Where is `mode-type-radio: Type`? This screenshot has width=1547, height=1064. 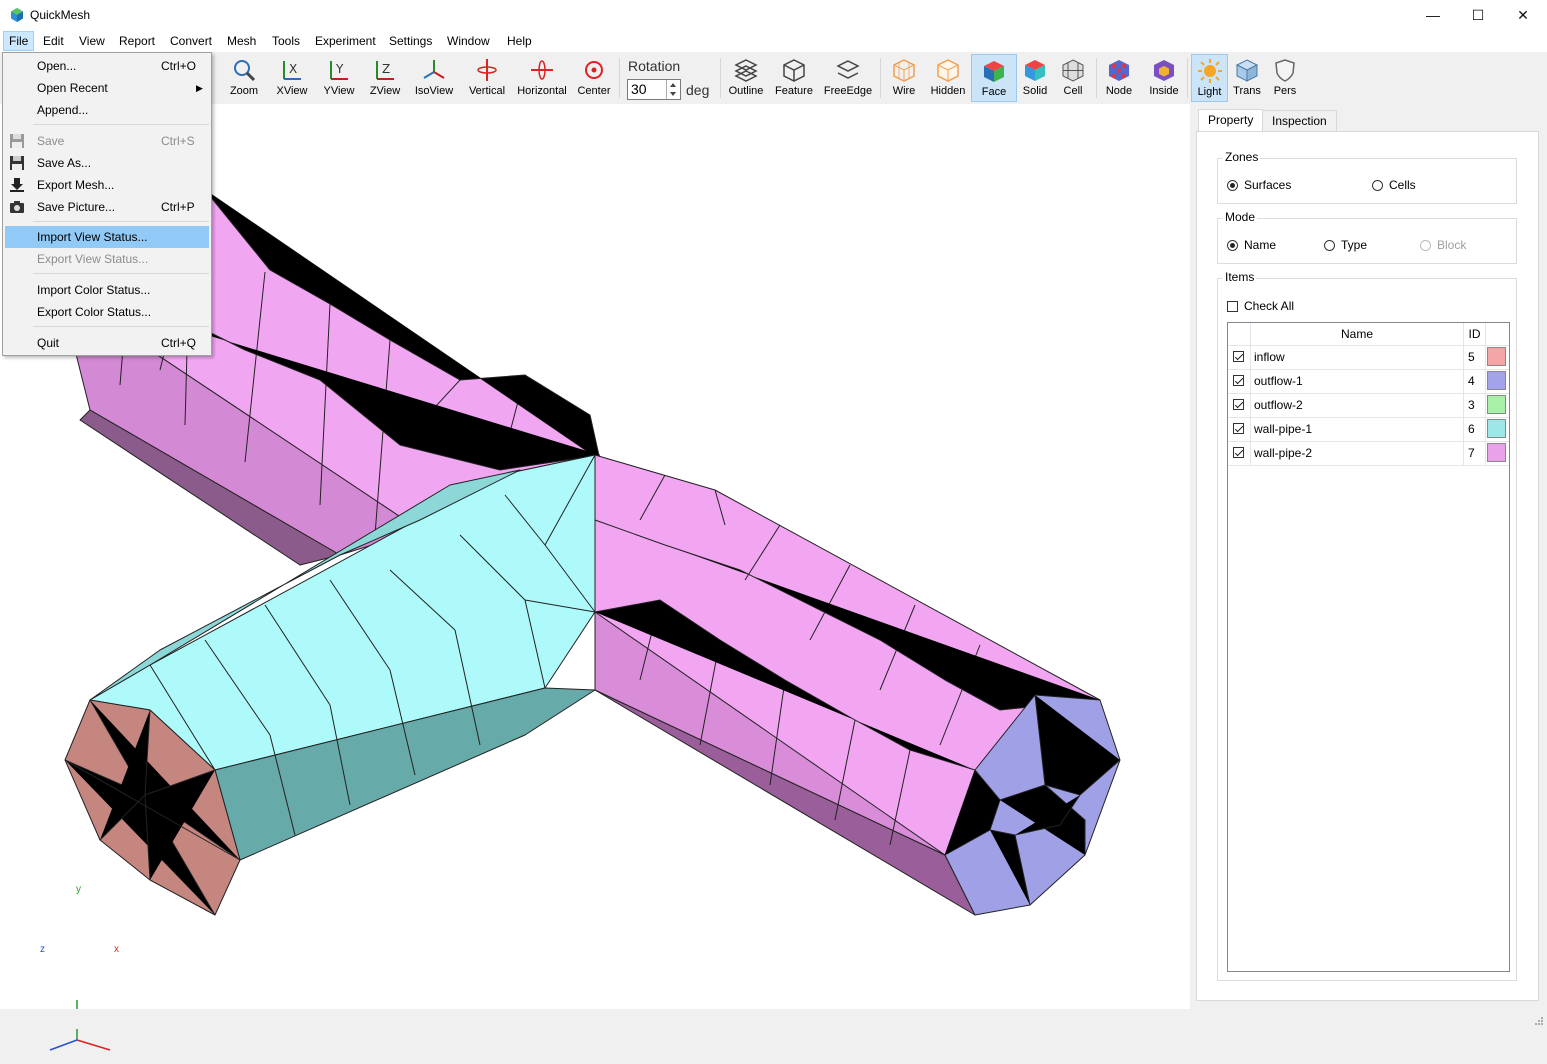
mode-type-radio: Type is located at coordinates (1345, 245).